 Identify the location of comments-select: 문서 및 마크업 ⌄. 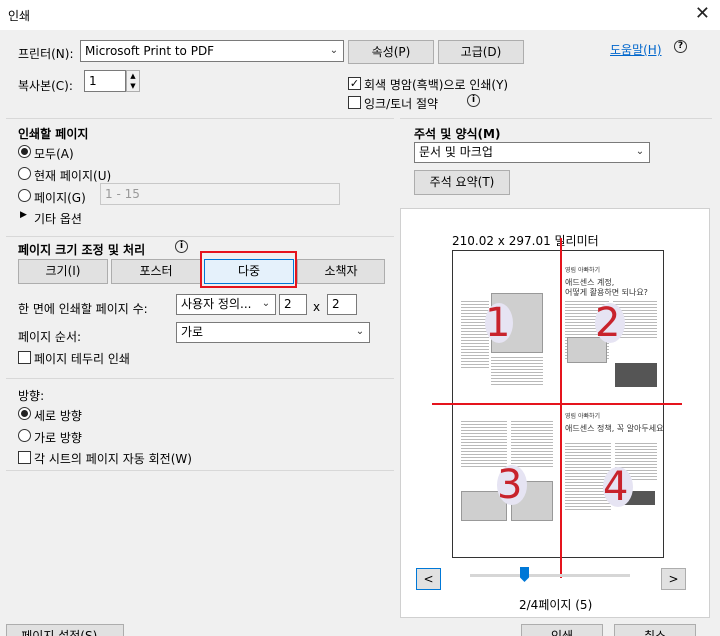
(532, 152).